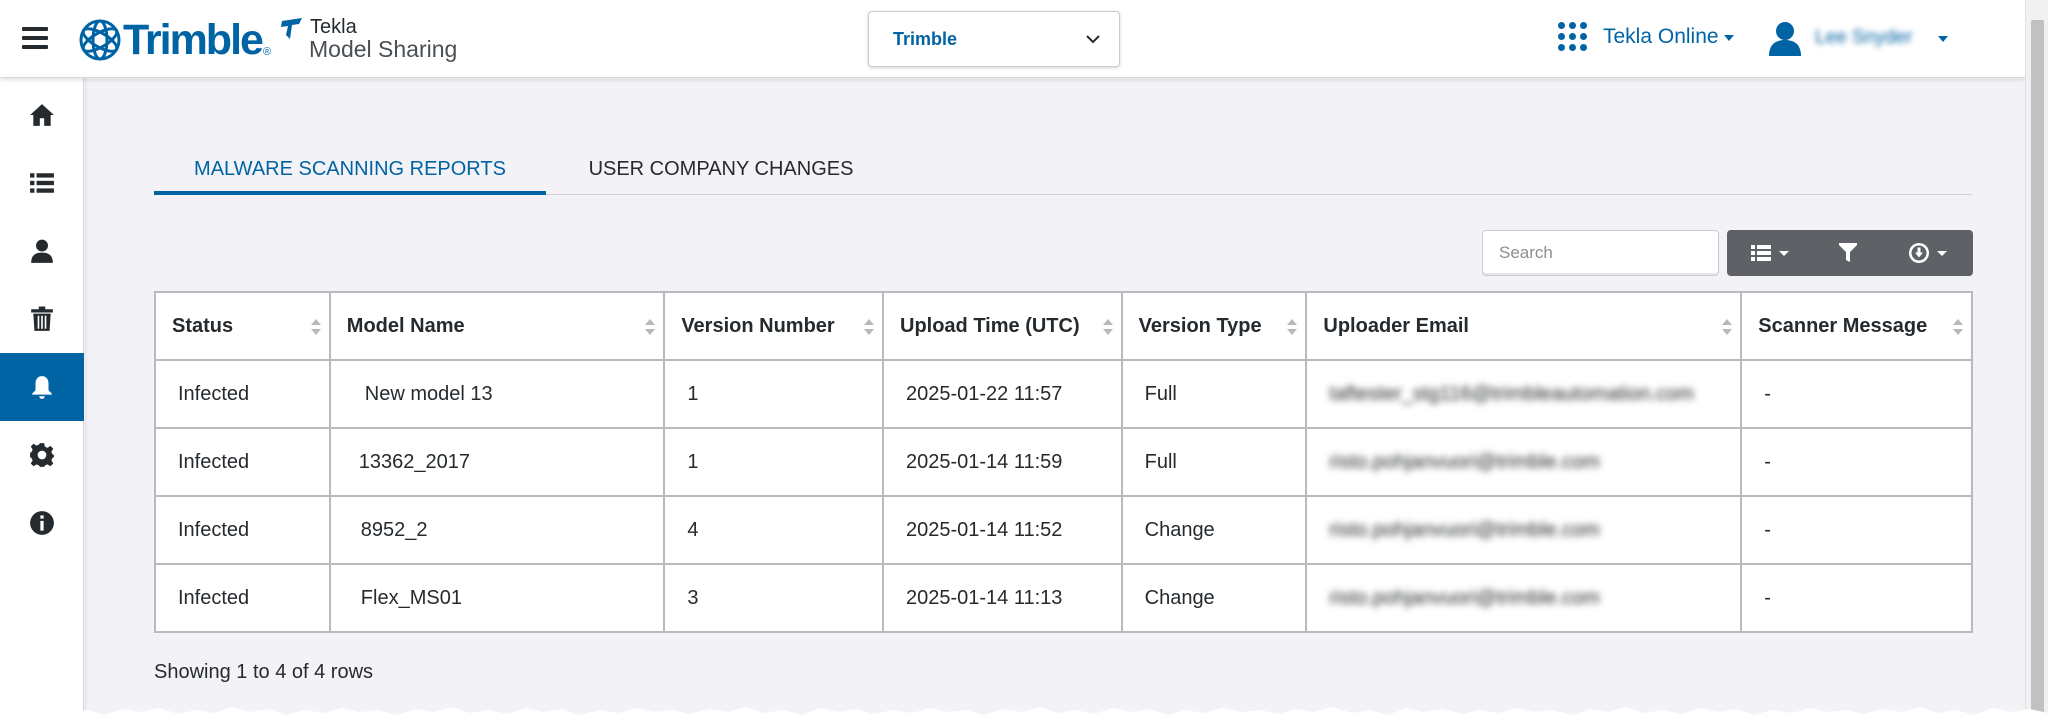 The width and height of the screenshot is (2048, 728). I want to click on user-avatar-icon, so click(1785, 39).